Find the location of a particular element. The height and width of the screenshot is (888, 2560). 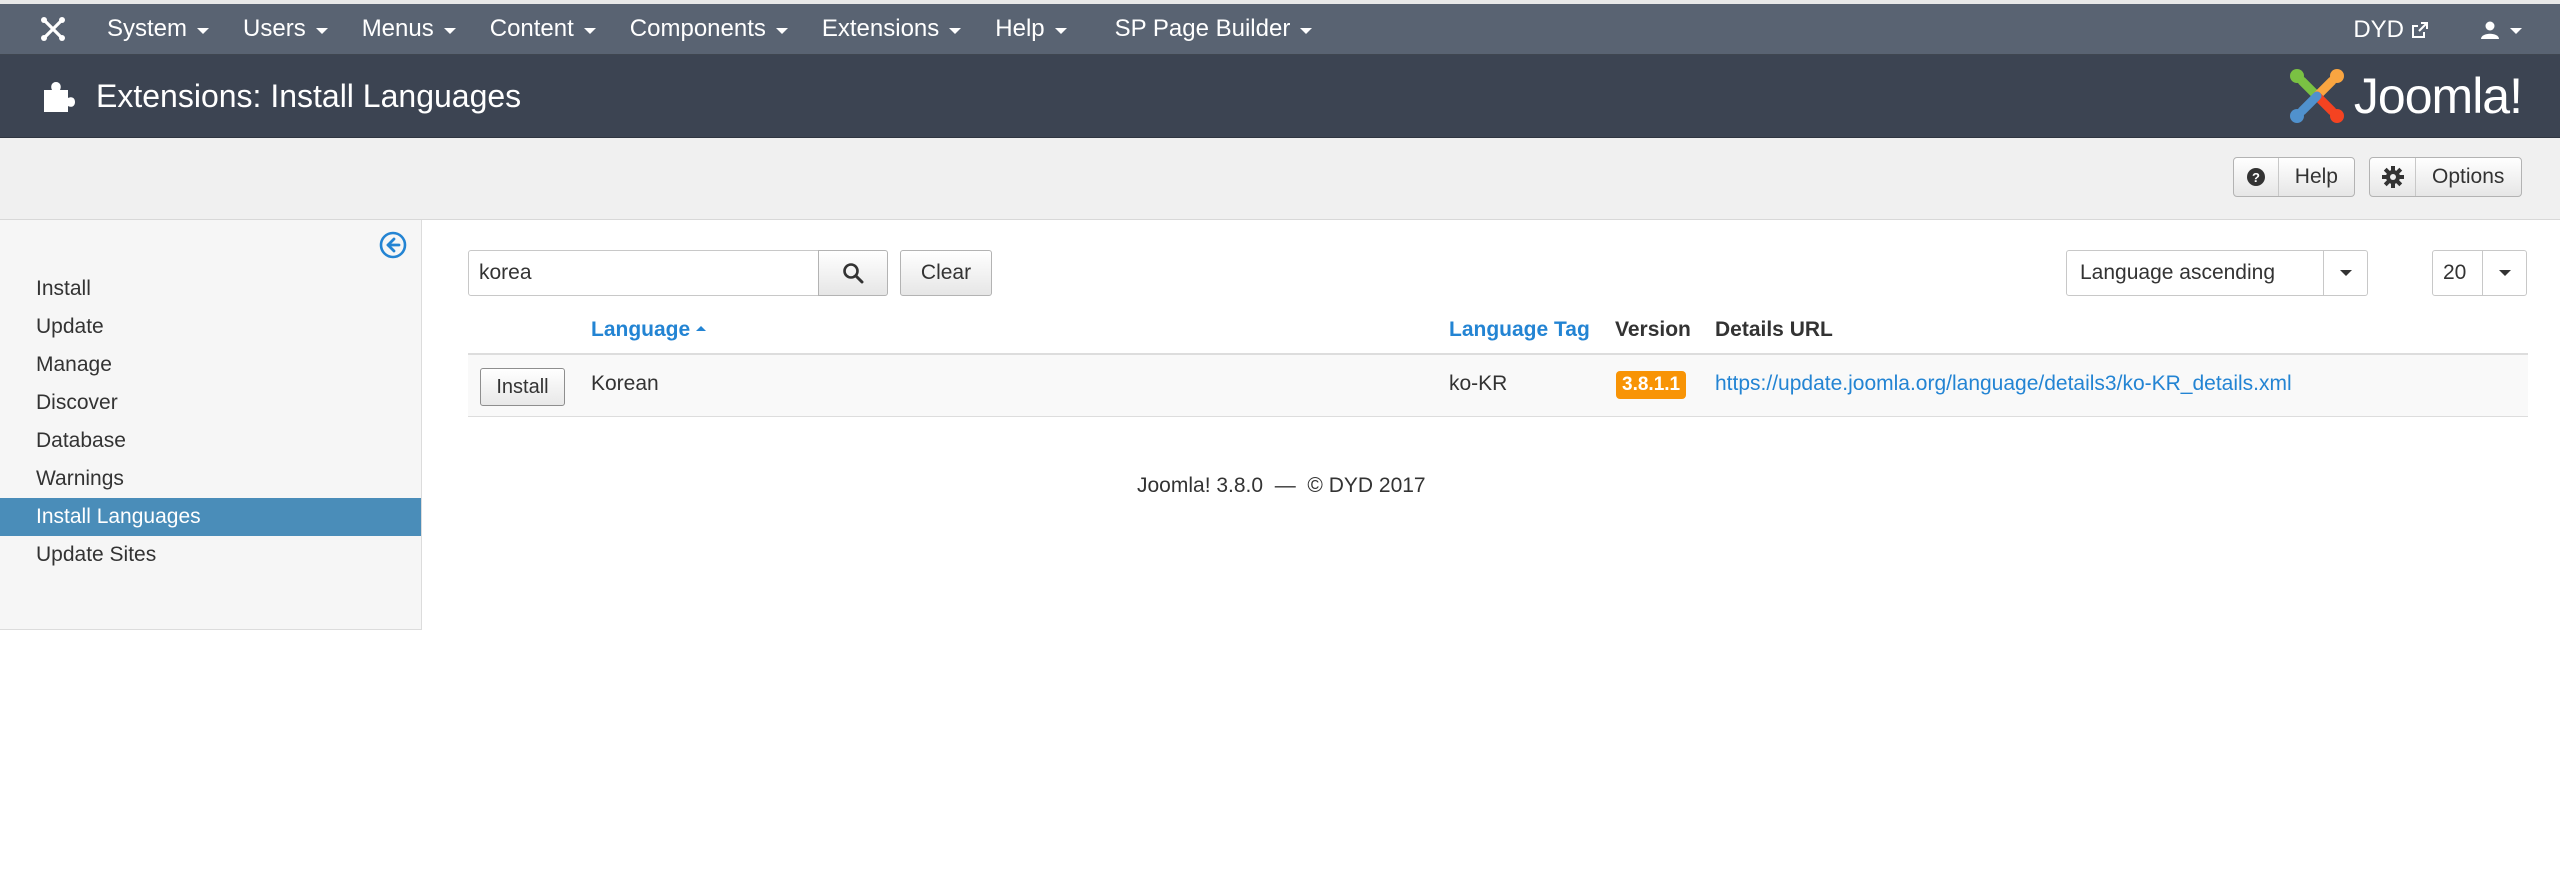

menu-components-label: Components is located at coordinates (697, 28).